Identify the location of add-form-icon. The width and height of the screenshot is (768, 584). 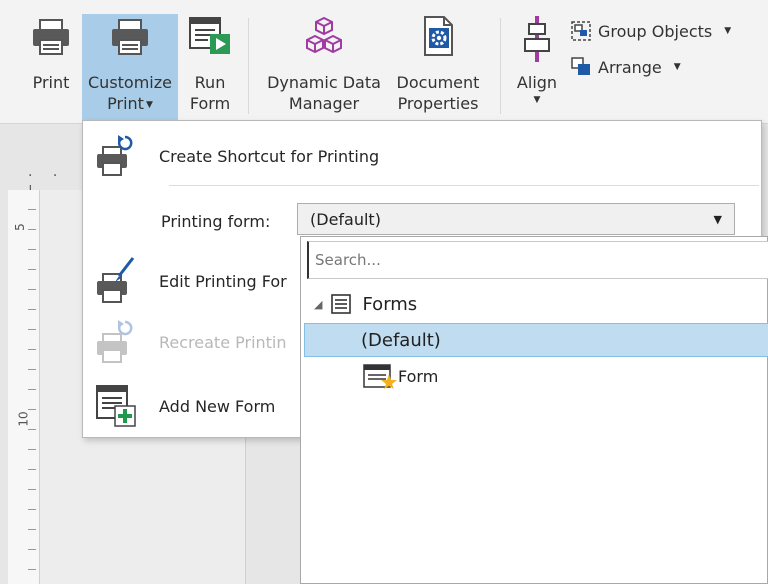
(116, 406).